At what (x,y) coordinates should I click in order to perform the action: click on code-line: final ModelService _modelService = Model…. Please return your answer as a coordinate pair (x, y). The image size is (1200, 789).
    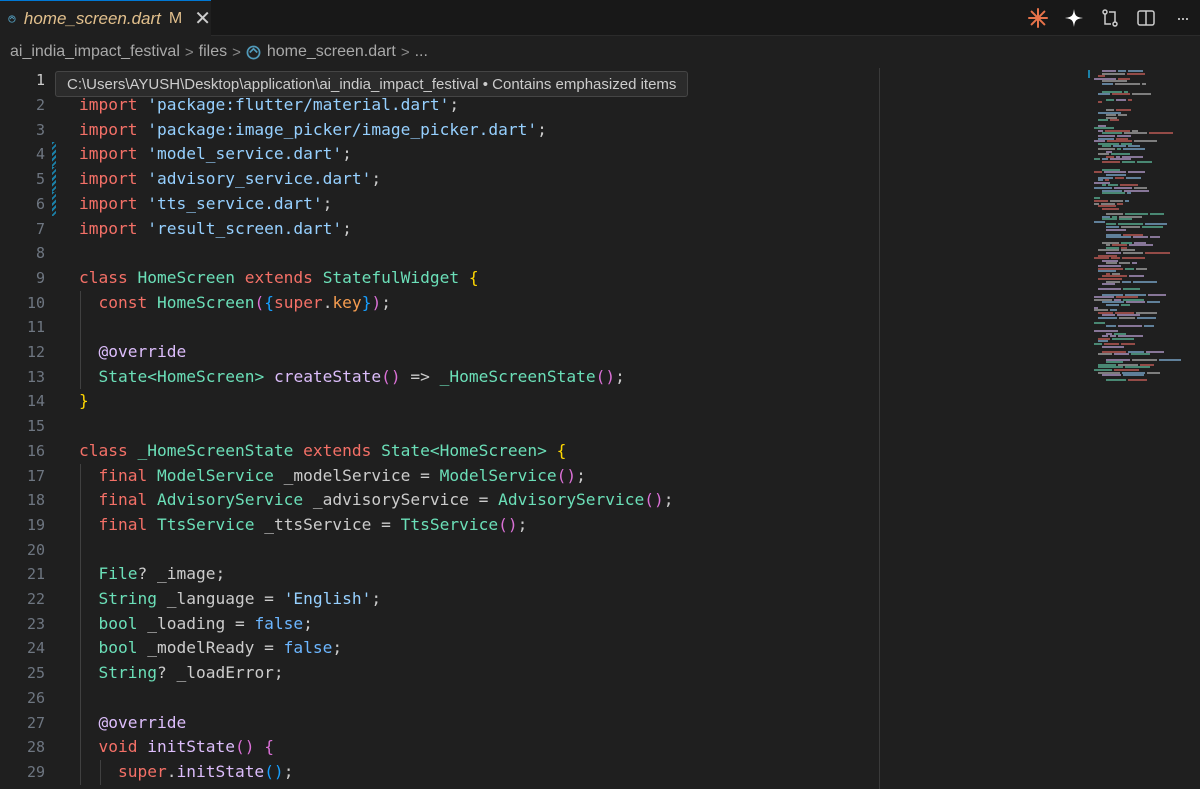
    Looking at the image, I should click on (332, 476).